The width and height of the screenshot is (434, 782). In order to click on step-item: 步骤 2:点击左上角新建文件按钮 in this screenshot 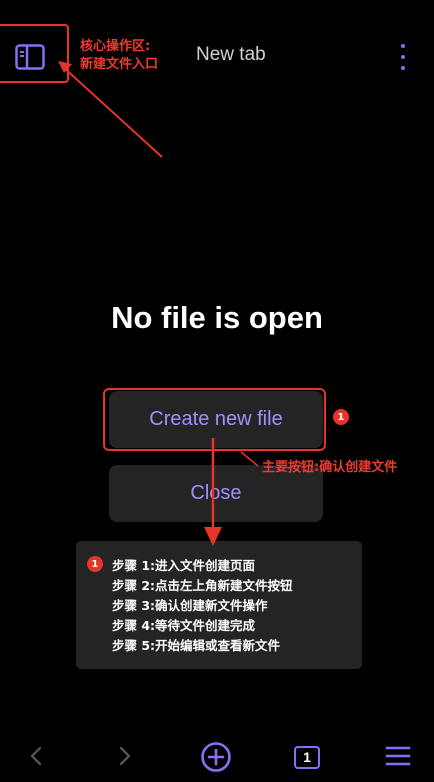, I will do `click(202, 585)`.